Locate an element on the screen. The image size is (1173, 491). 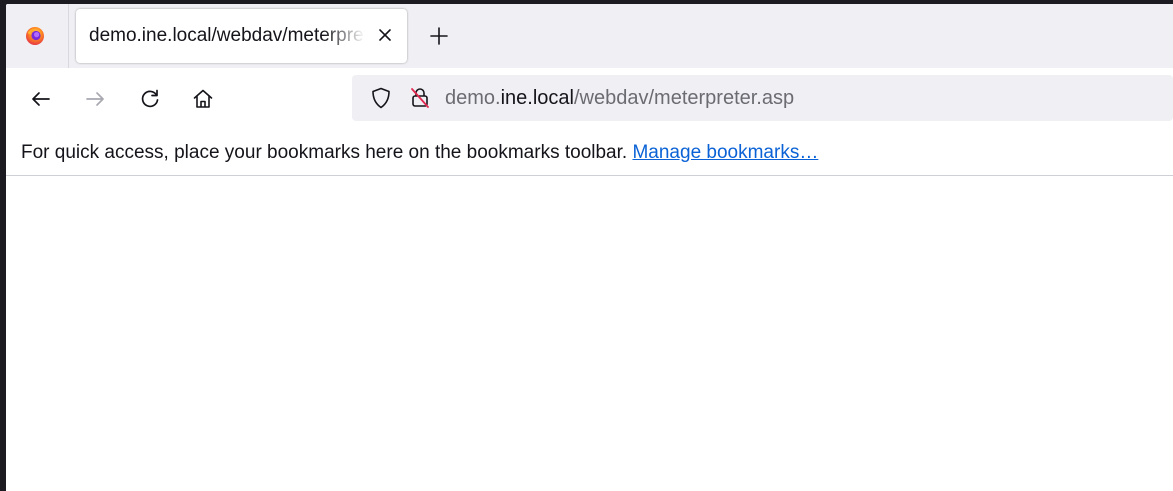
url-text: demo.ine.local/webdav/meterpreter.asp is located at coordinates (619, 98).